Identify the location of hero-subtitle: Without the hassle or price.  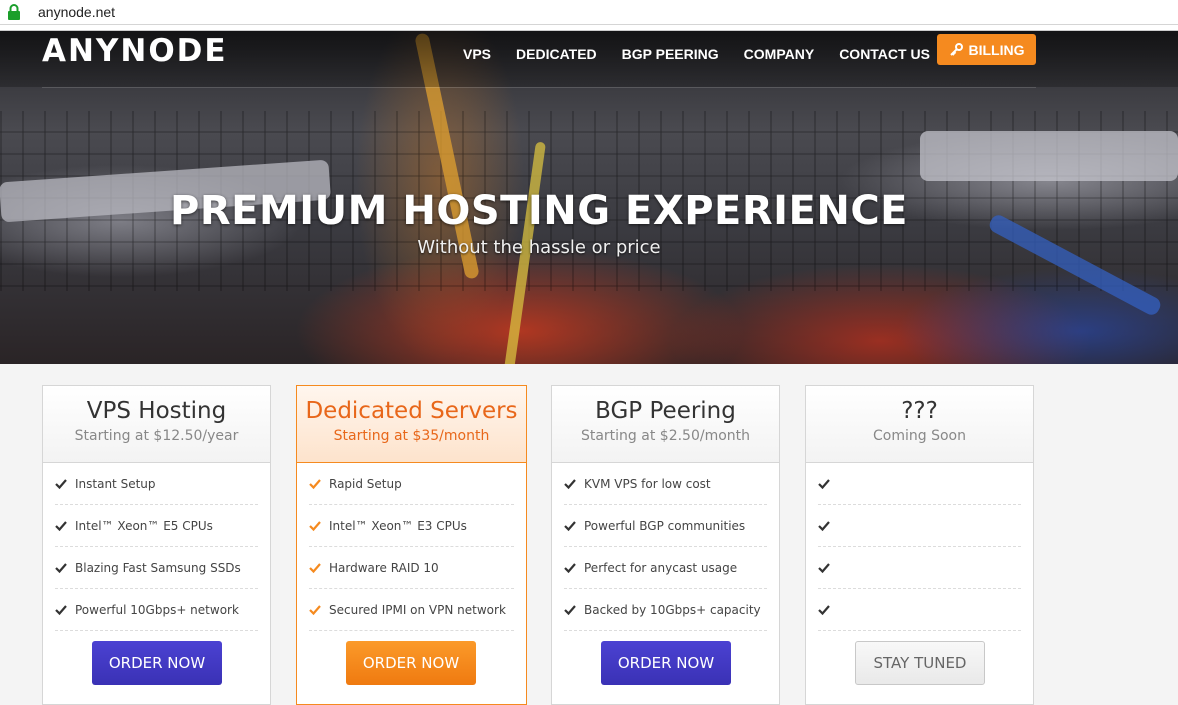
(539, 247).